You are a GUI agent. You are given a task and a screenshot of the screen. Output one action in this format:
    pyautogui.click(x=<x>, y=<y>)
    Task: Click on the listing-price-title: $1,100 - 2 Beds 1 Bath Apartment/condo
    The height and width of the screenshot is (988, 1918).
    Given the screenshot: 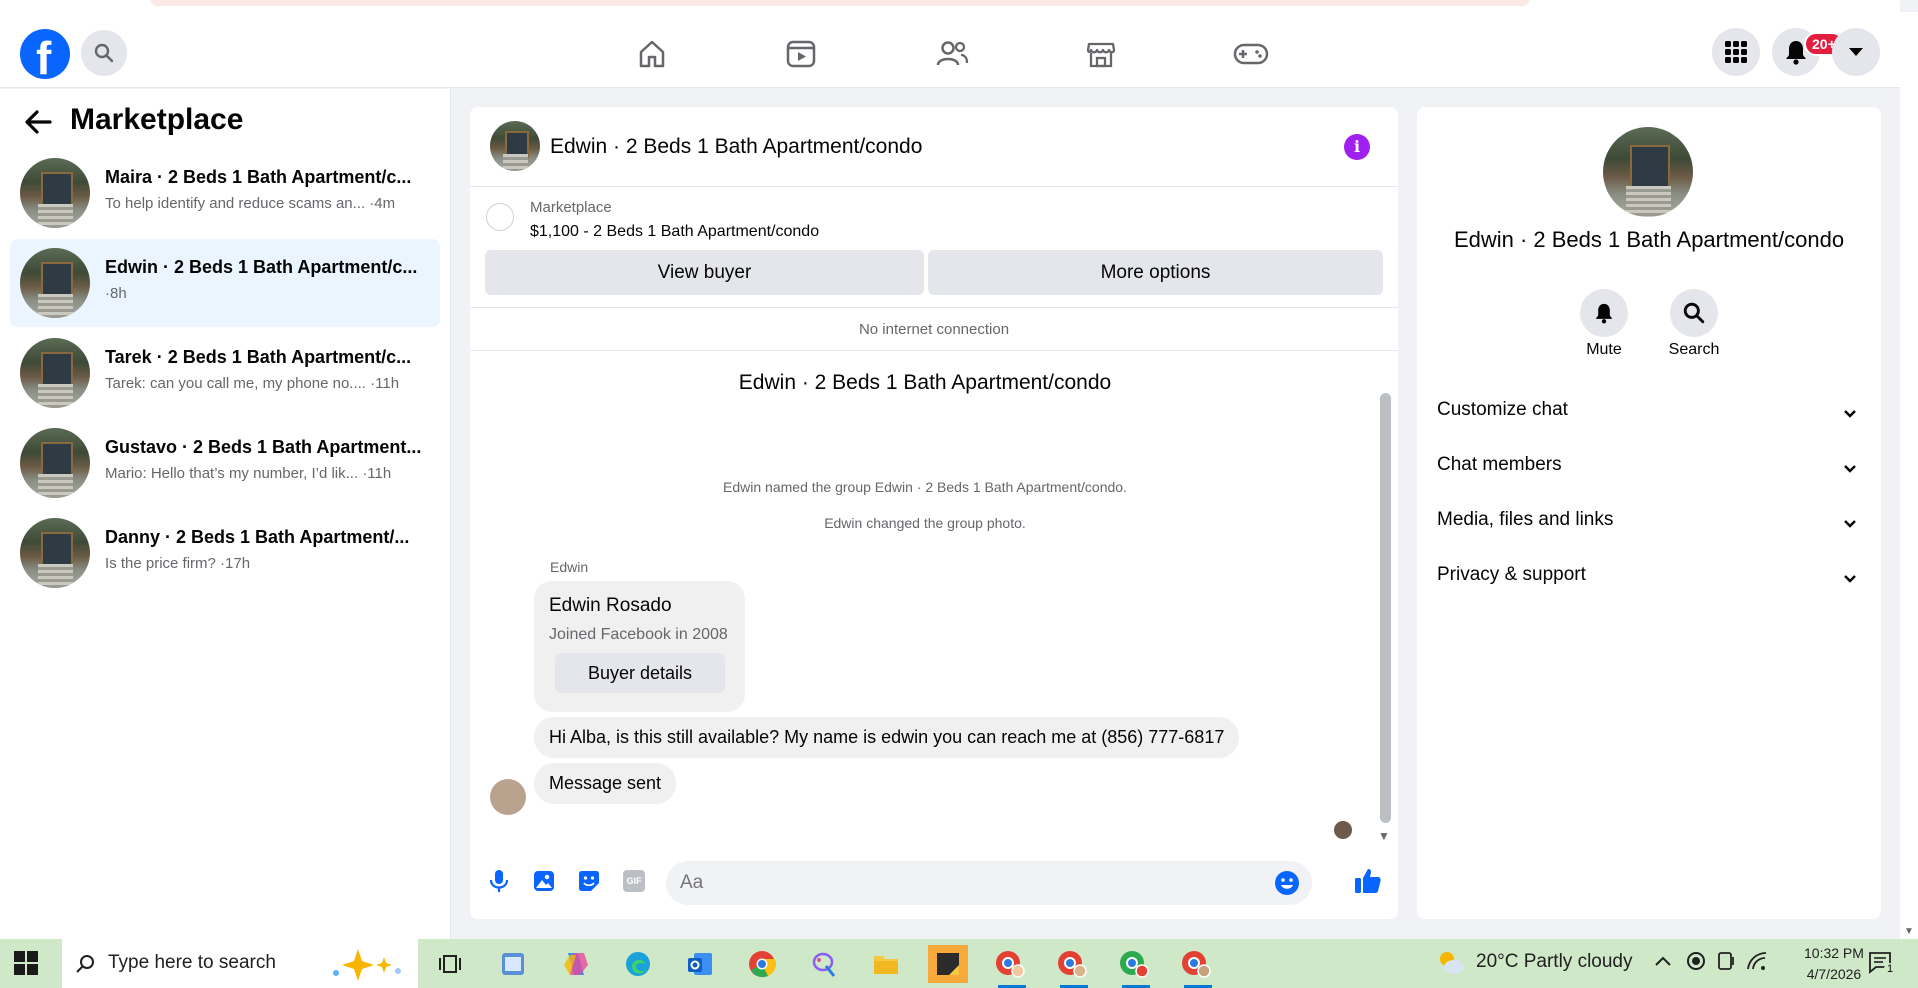 What is the action you would take?
    pyautogui.click(x=674, y=232)
    